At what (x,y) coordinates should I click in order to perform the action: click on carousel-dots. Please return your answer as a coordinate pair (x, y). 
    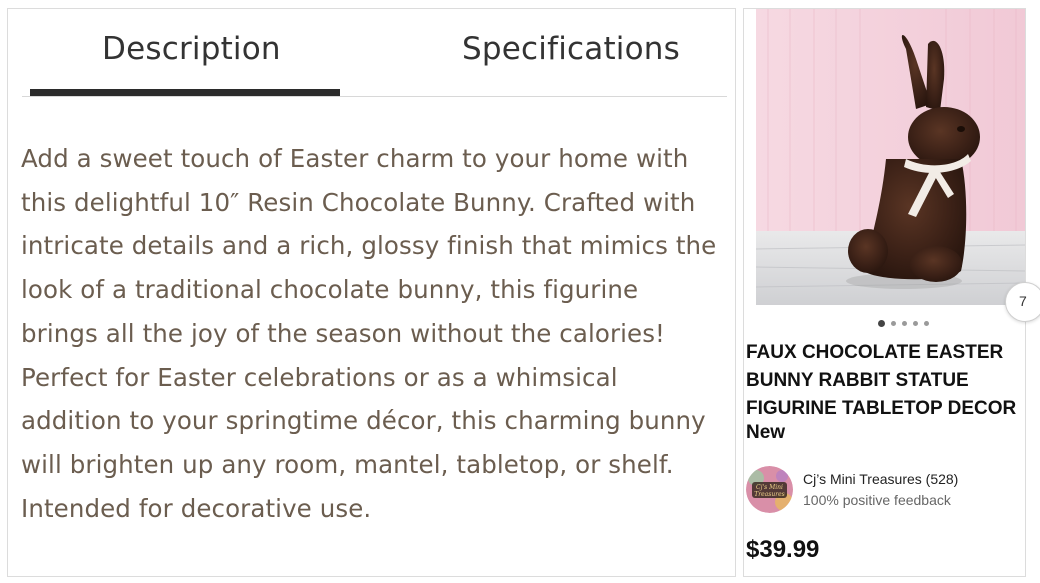
    Looking at the image, I should click on (903, 323).